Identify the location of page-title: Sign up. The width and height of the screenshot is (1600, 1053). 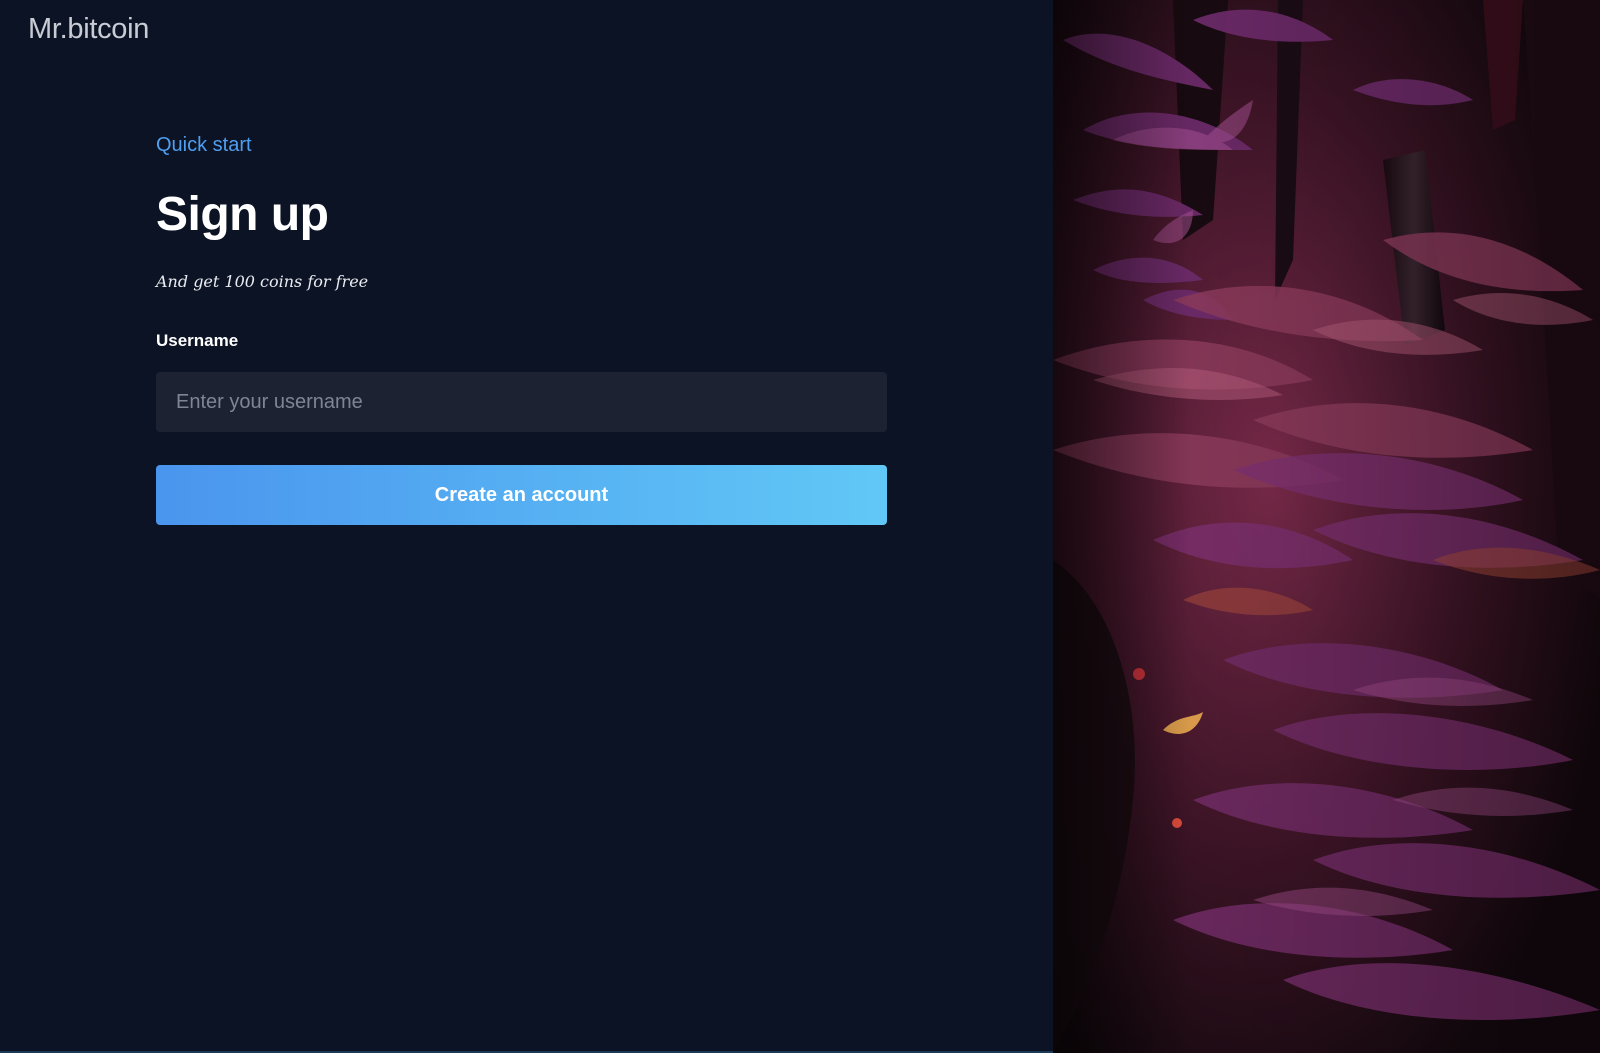
(242, 214).